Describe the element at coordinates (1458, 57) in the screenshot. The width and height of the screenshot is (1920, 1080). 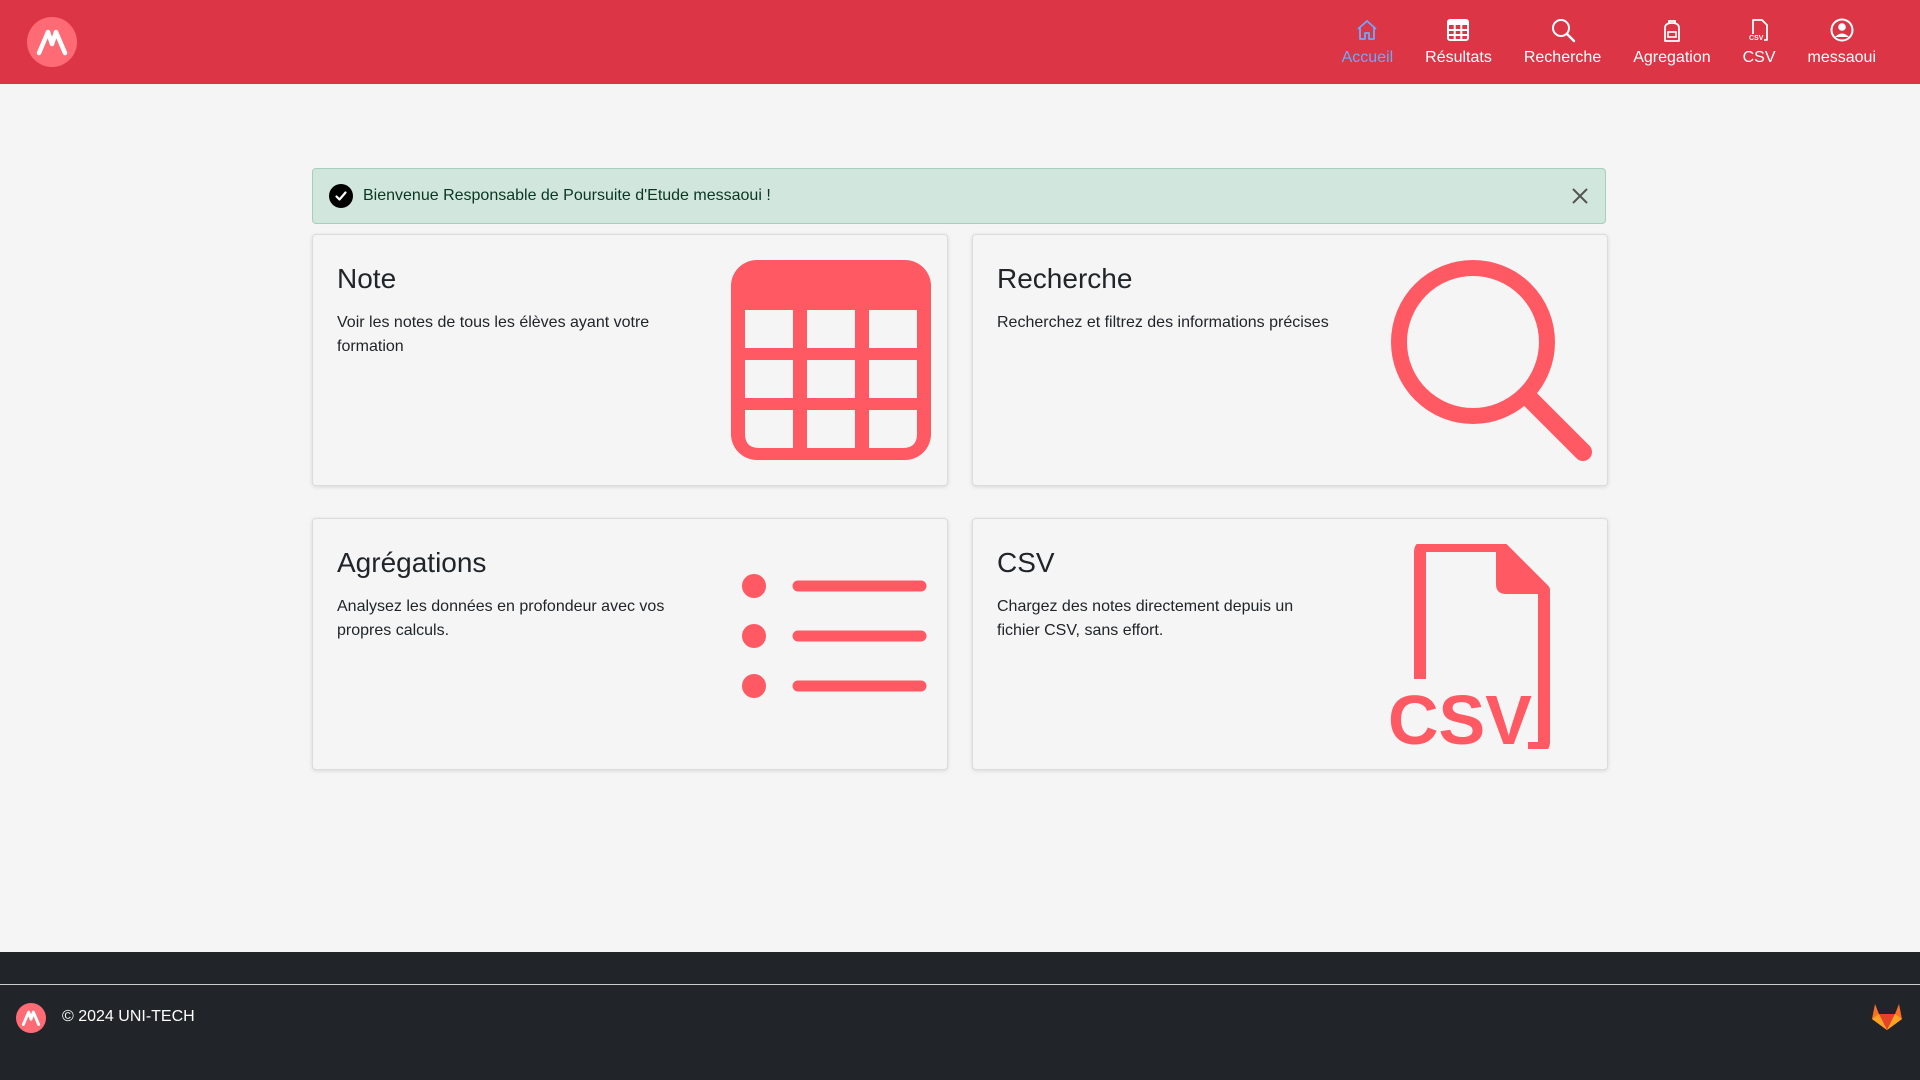
I see `nav-label: Résultats` at that location.